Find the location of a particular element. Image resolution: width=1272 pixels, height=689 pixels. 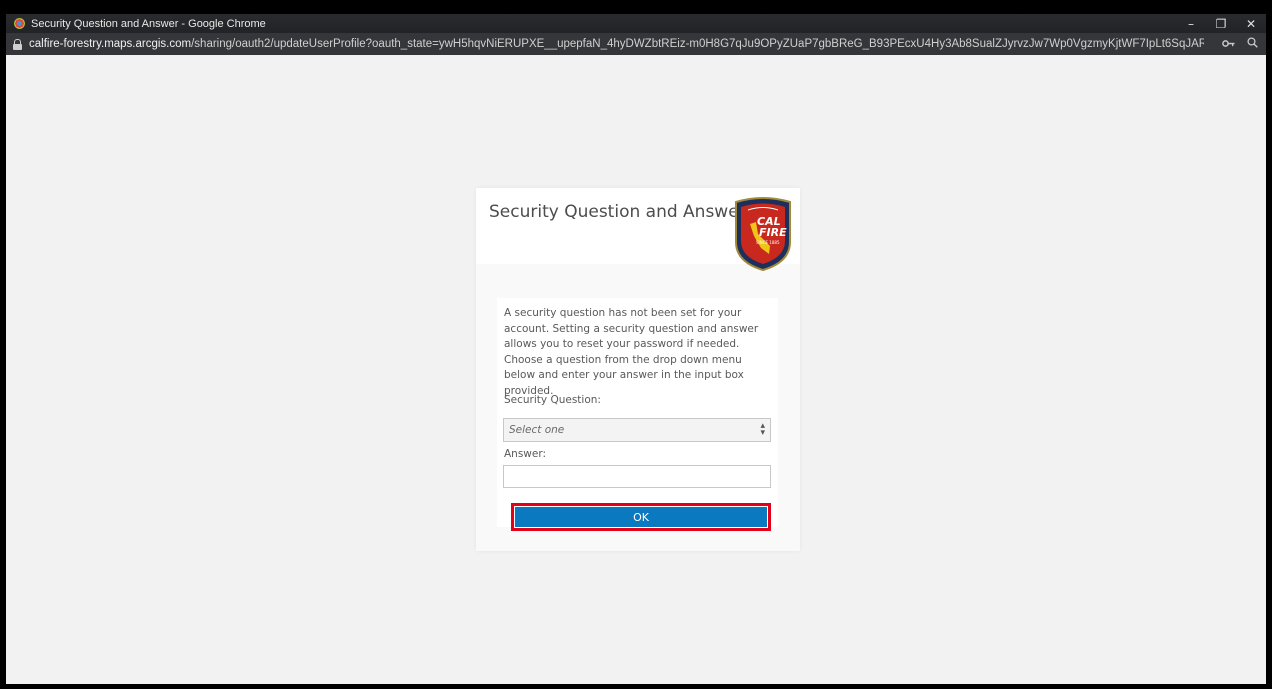

answer-label: Answer: is located at coordinates (525, 454).